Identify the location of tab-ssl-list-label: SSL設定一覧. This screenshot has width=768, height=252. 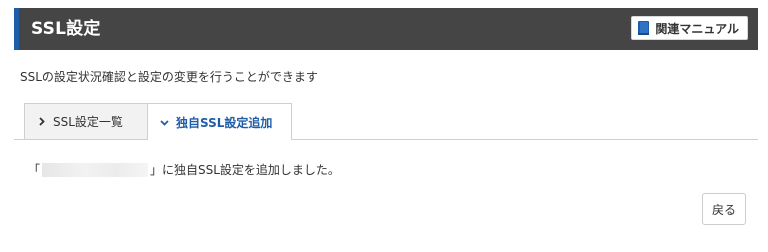
(88, 122).